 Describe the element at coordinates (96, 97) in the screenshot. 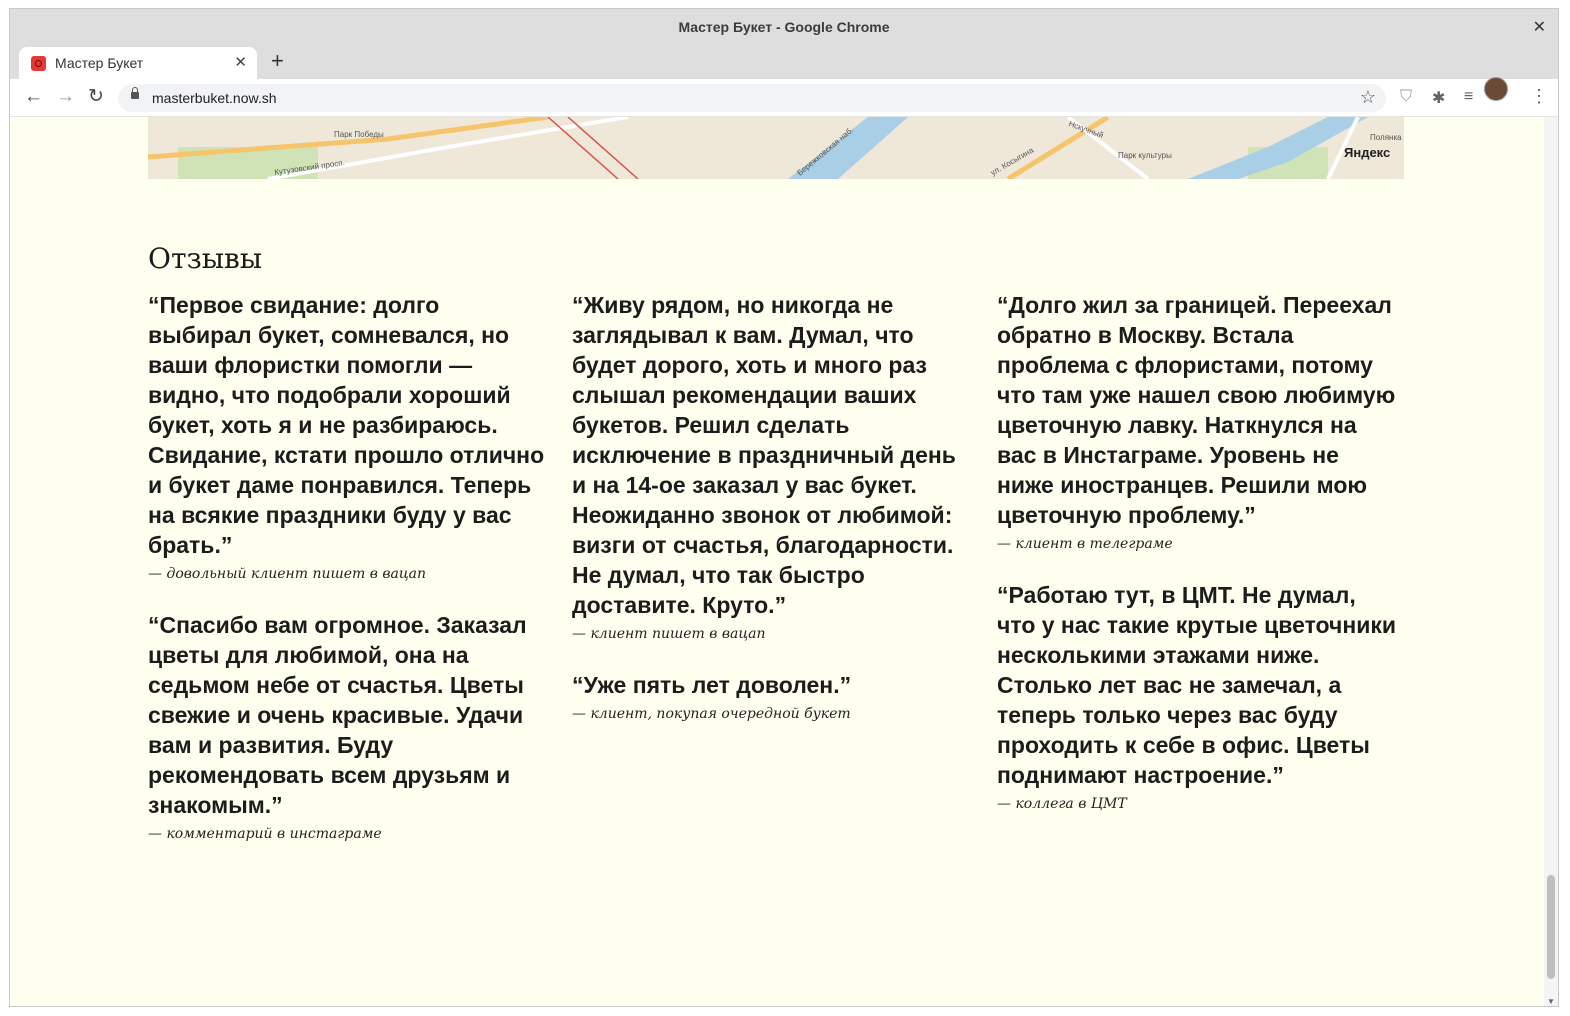

I see `reload-icon: ↻` at that location.